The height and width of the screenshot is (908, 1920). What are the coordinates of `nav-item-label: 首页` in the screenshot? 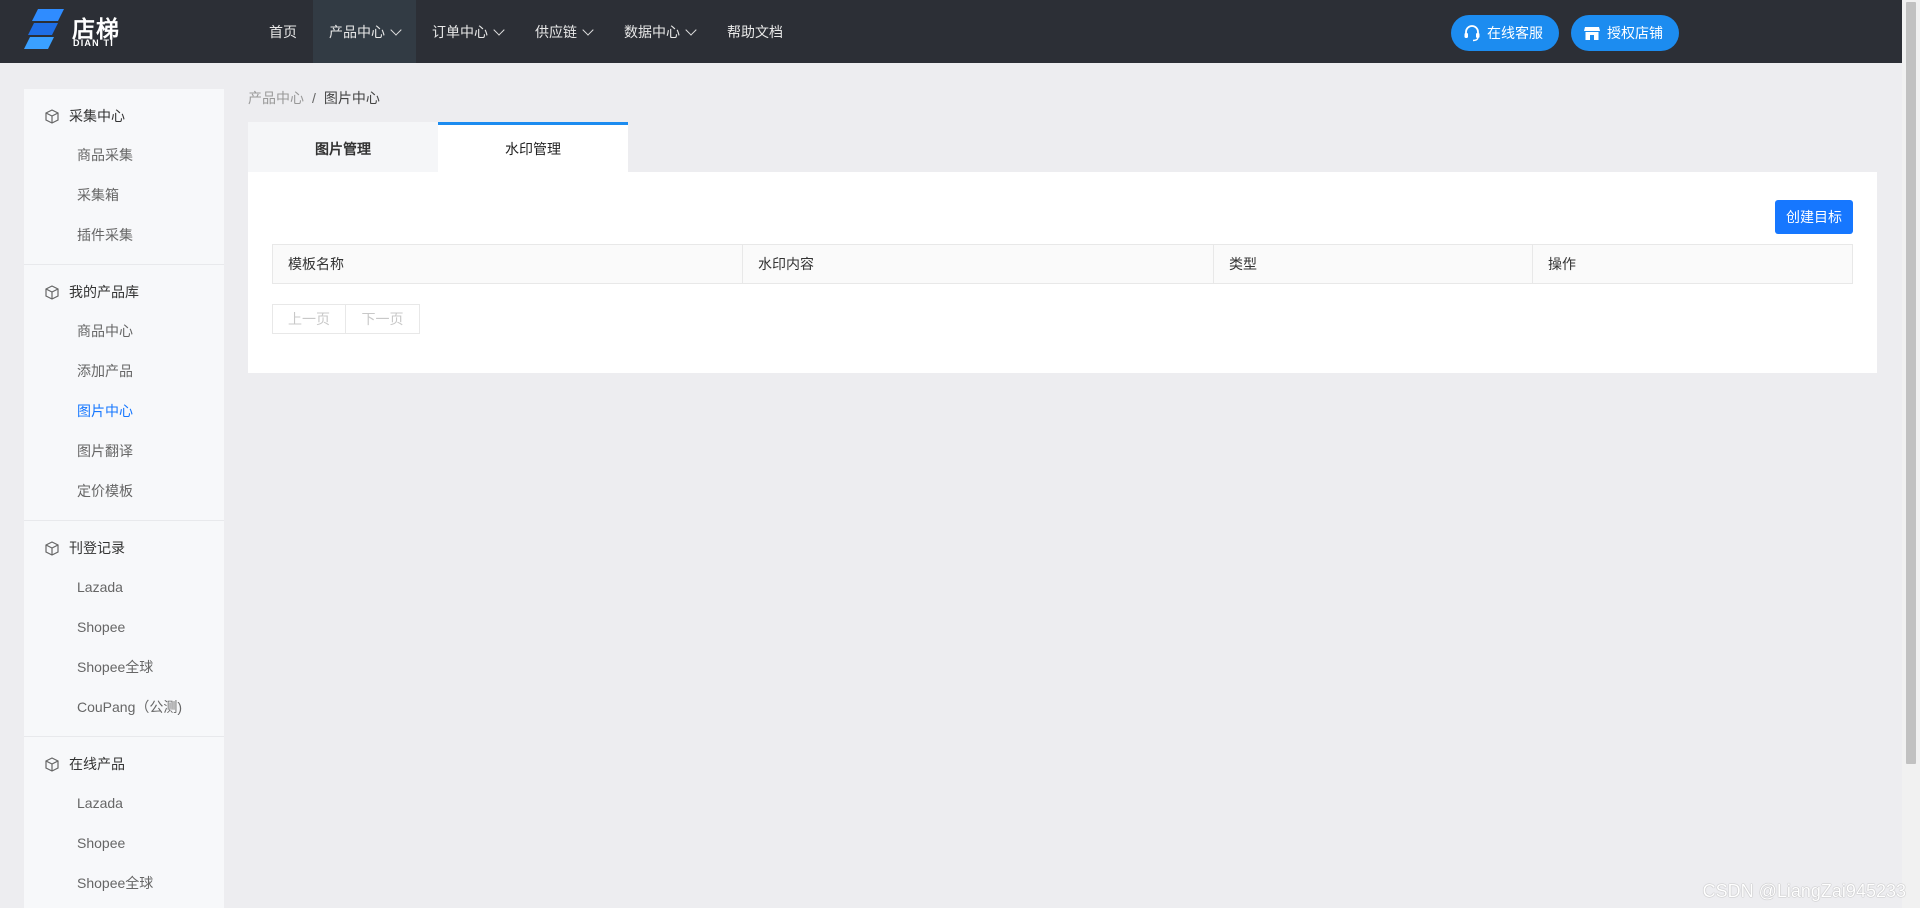 It's located at (283, 31).